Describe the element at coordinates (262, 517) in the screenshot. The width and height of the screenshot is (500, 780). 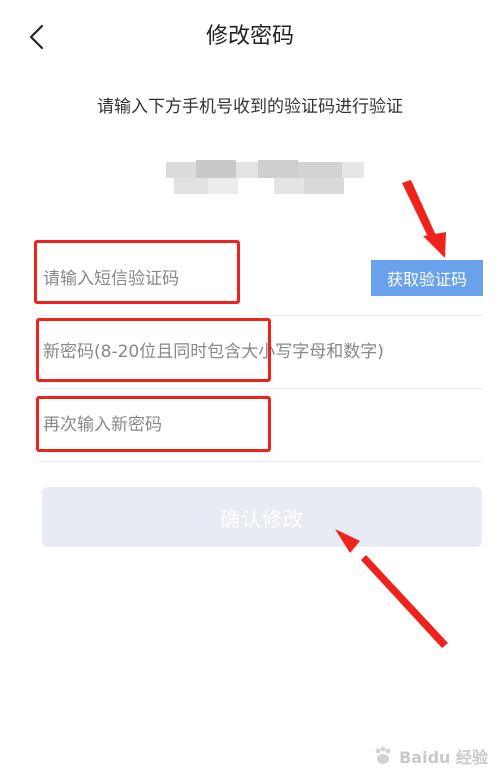
I see `confirm-change-button: 确认修改` at that location.